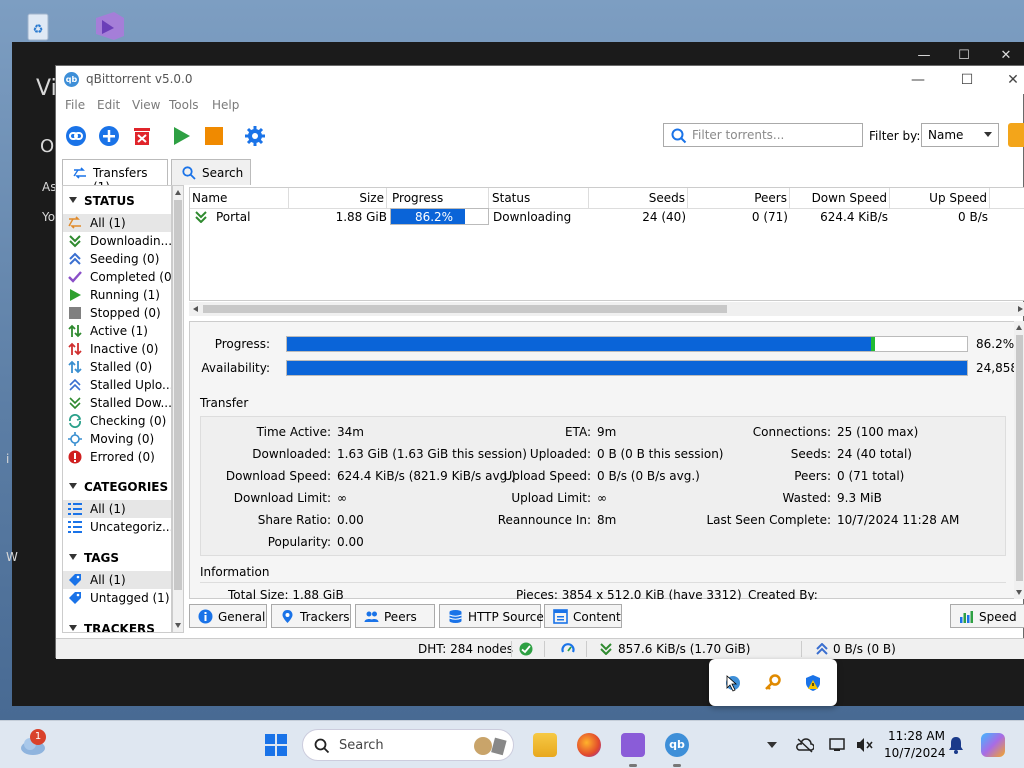 This screenshot has height=768, width=1024. I want to click on status-section-header: STATUS, so click(117, 201).